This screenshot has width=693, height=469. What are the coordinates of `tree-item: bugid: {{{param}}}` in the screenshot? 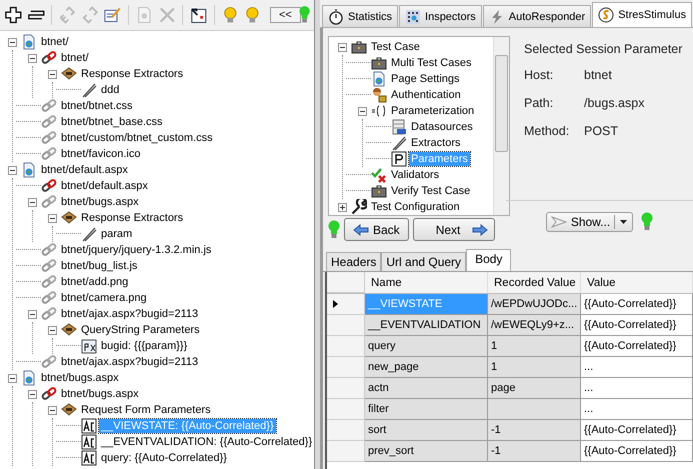 It's located at (144, 346).